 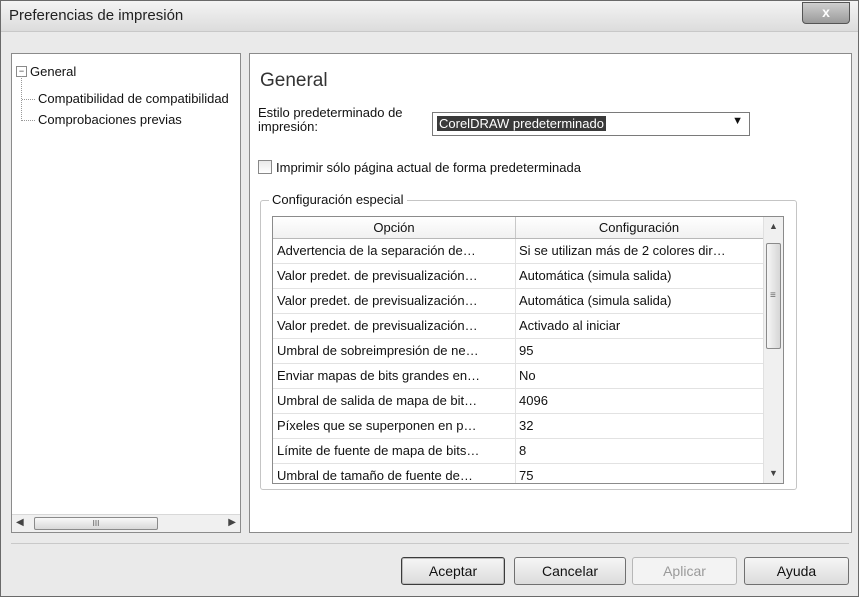 What do you see at coordinates (640, 401) in the screenshot?
I see `setting-cell: 4096` at bounding box center [640, 401].